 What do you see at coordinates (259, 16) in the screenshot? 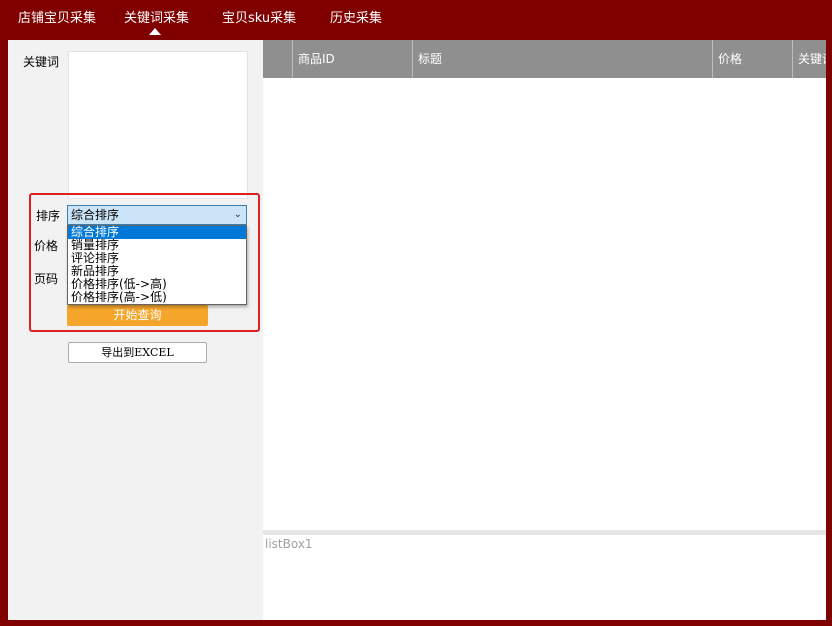
I see `tab-item-sku: 宝贝sku采集` at bounding box center [259, 16].